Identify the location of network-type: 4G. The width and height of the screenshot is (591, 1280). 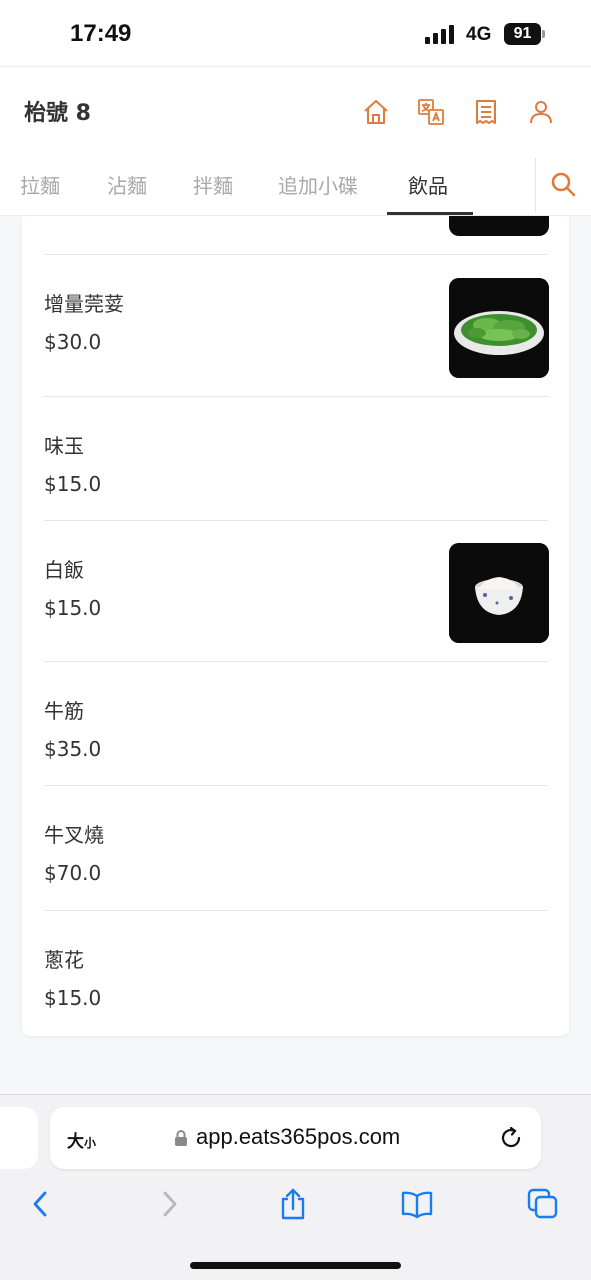
(479, 34).